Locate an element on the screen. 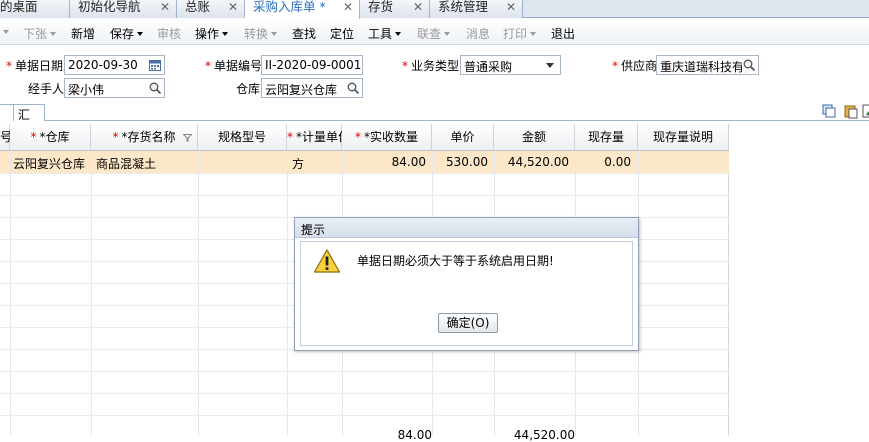 The image size is (869, 442). tab-purchase-receipt: 采购入库单 * ✕ is located at coordinates (302, 9).